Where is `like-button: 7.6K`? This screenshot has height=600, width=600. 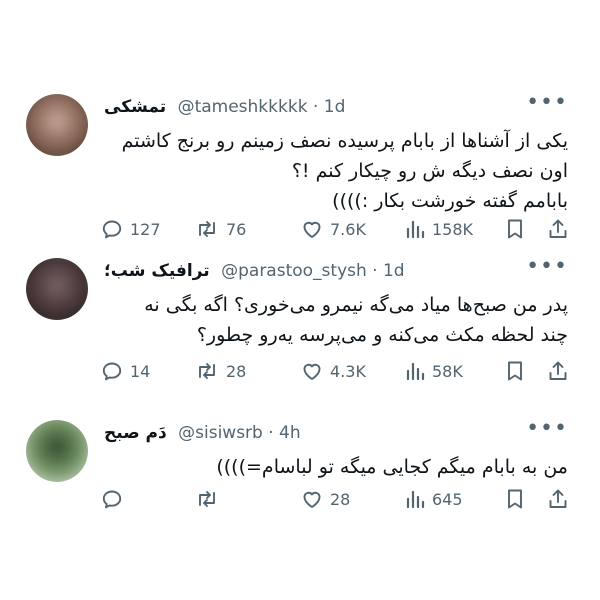
like-button: 7.6K is located at coordinates (333, 229).